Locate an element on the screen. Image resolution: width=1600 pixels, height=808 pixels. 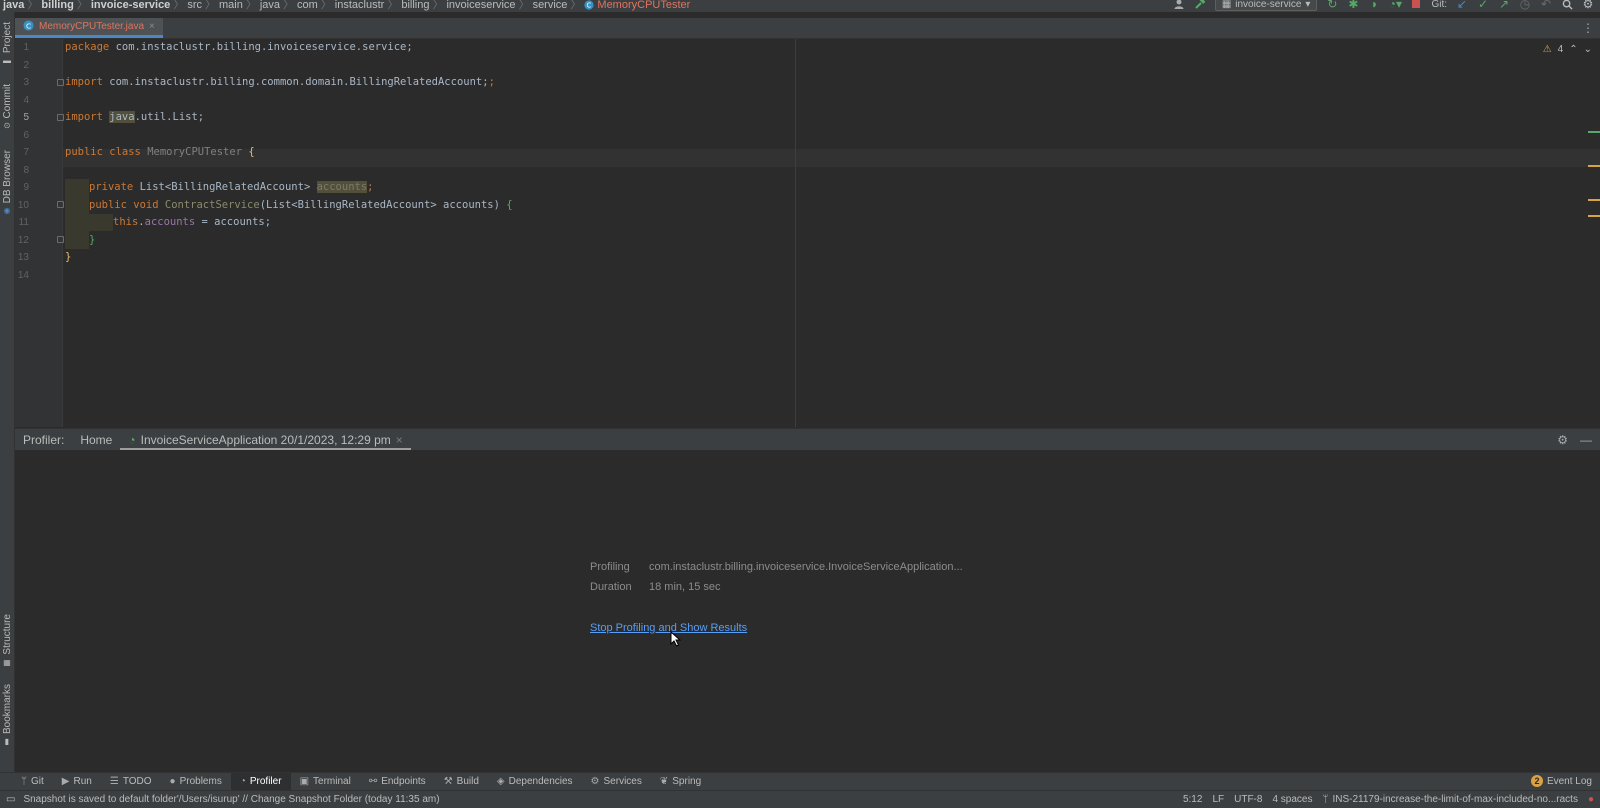
tool-window-problems: ● Problems is located at coordinates (196, 782).